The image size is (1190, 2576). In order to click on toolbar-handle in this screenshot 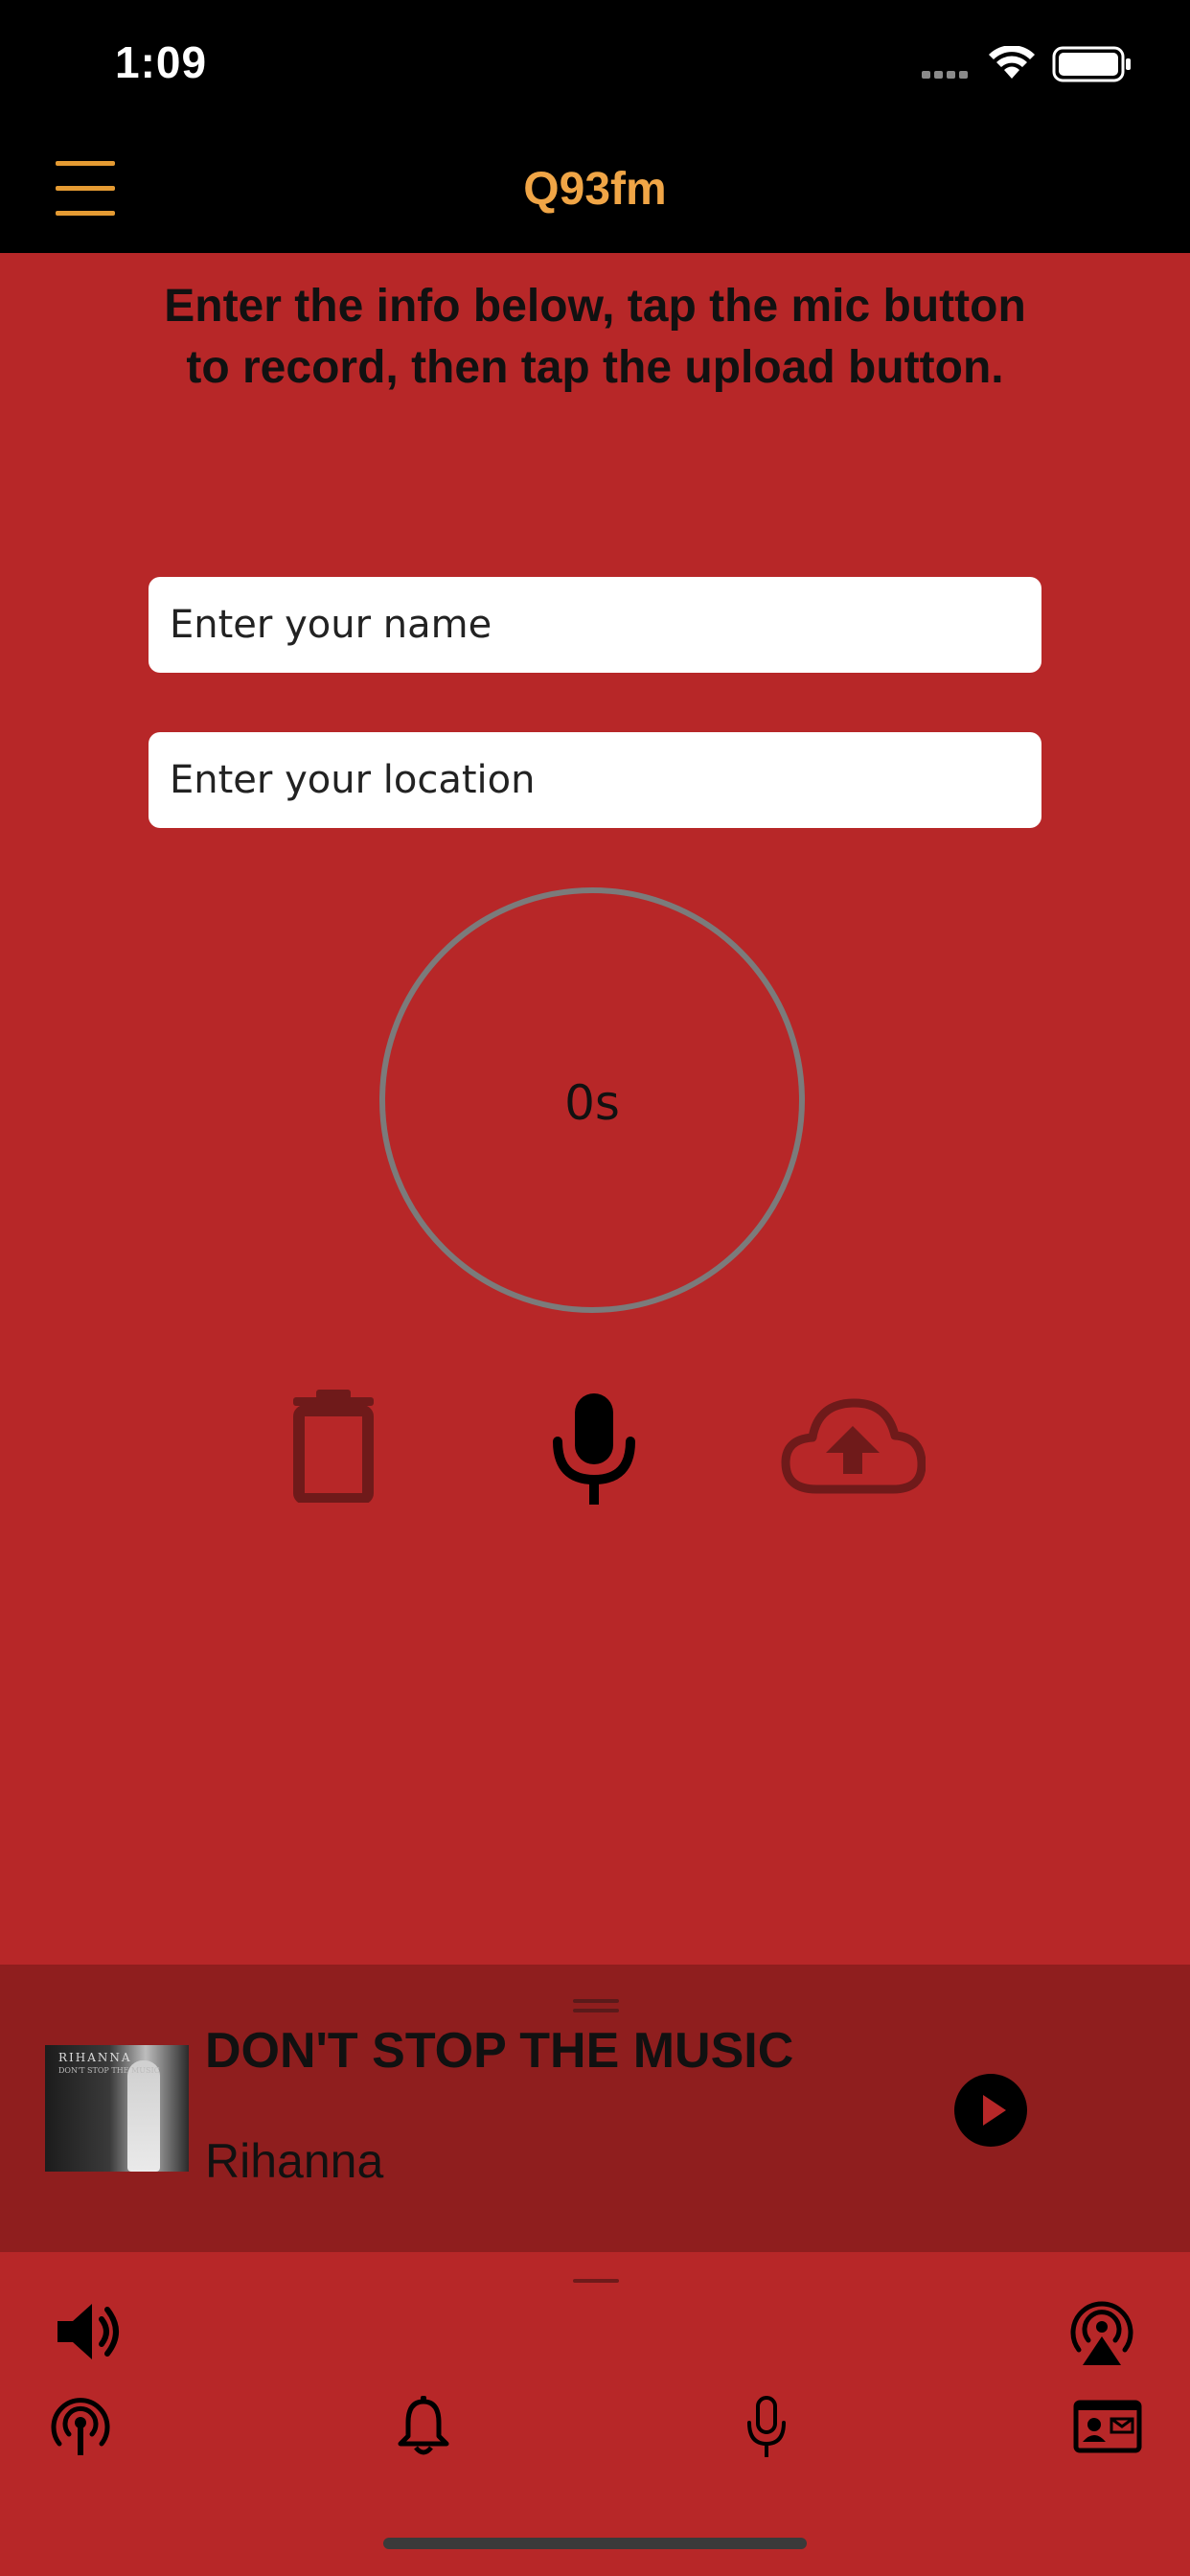, I will do `click(596, 2281)`.